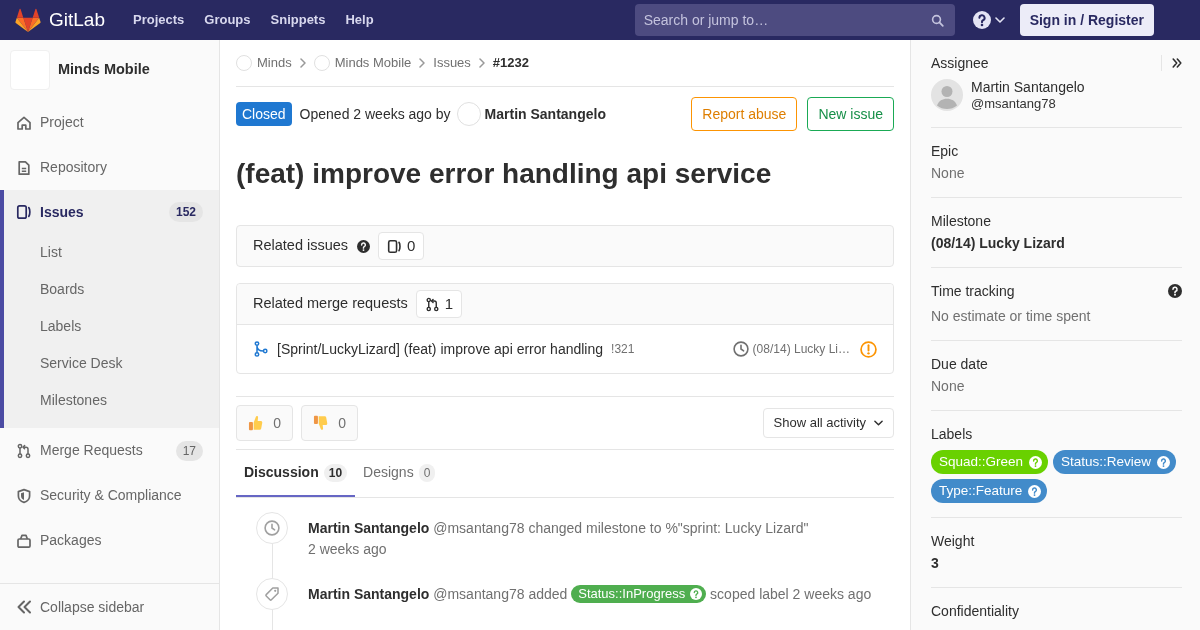 This screenshot has height=630, width=1200. Describe the element at coordinates (1011, 316) in the screenshot. I see `section-value: No estimate or time spent` at that location.